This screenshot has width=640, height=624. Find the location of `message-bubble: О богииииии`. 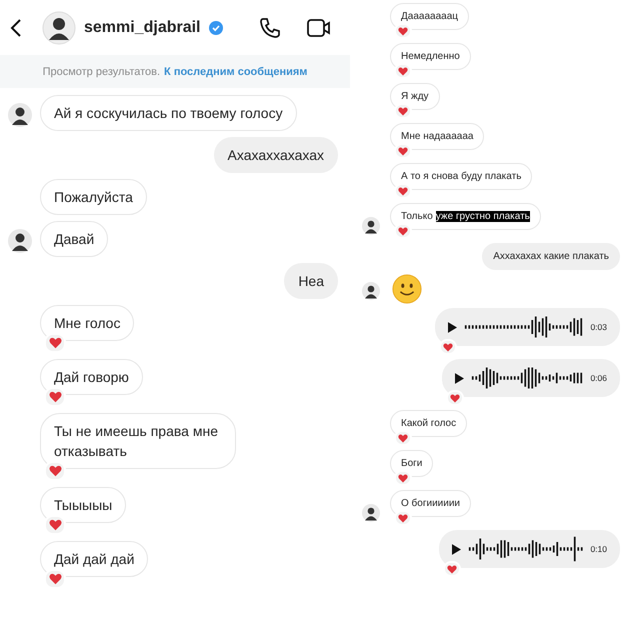

message-bubble: О богииииии is located at coordinates (431, 503).